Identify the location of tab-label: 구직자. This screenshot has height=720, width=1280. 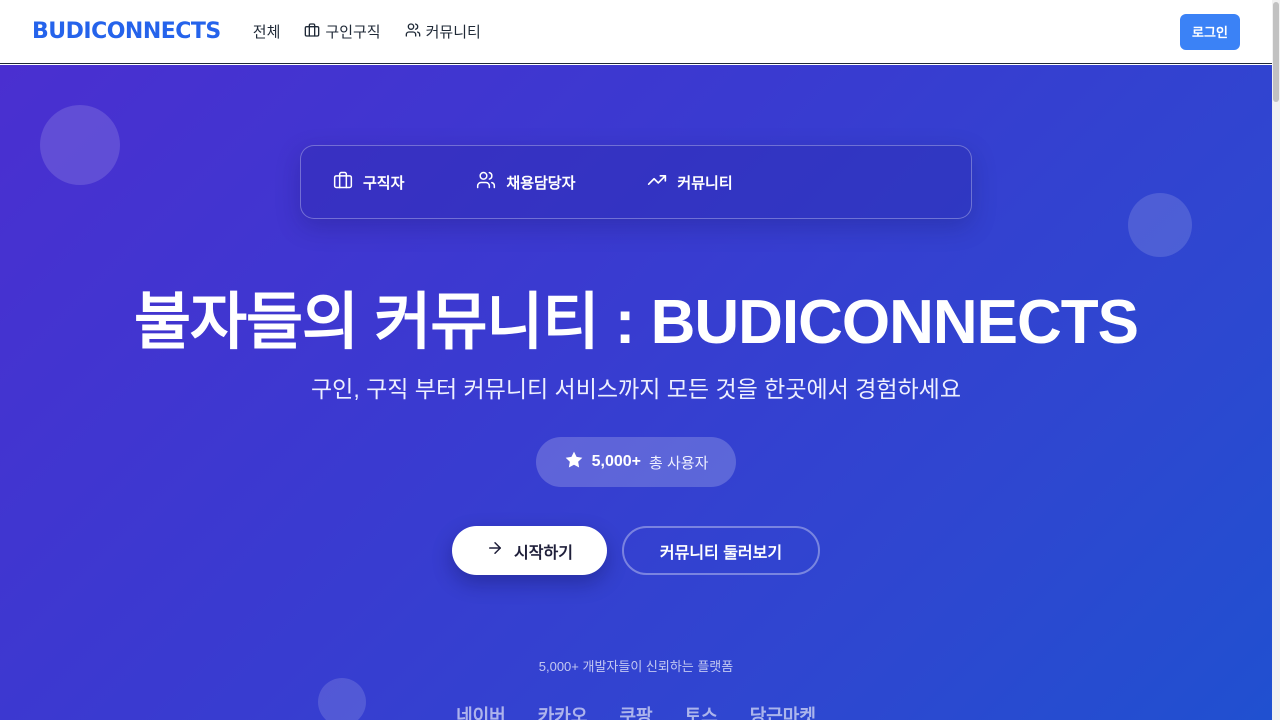
(384, 183).